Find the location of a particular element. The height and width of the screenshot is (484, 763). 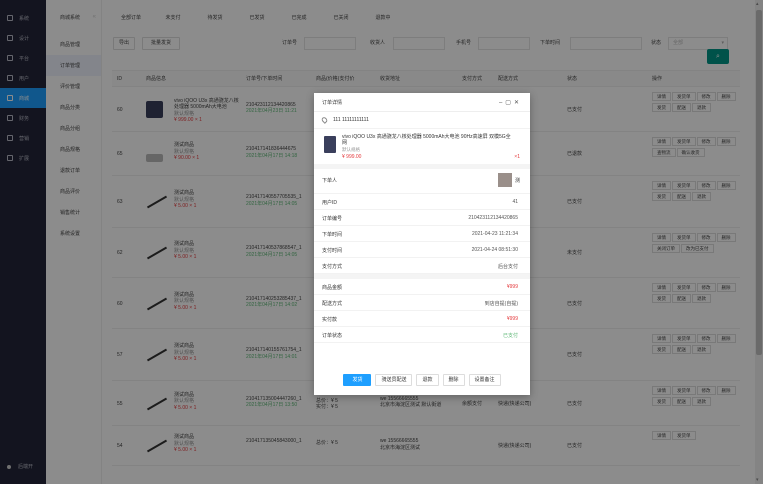

detail-value: 后台支付 is located at coordinates (507, 267).